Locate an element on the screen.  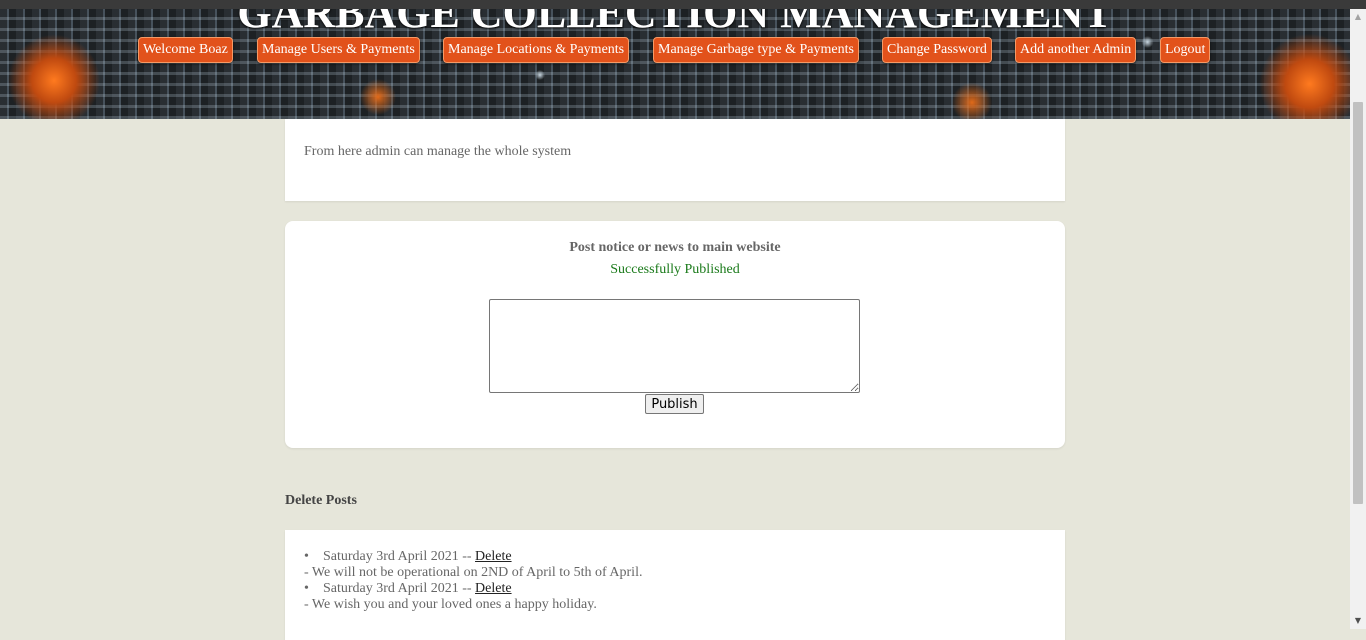
scroll-up-arrow-icon: ▲ is located at coordinates (1358, 17).